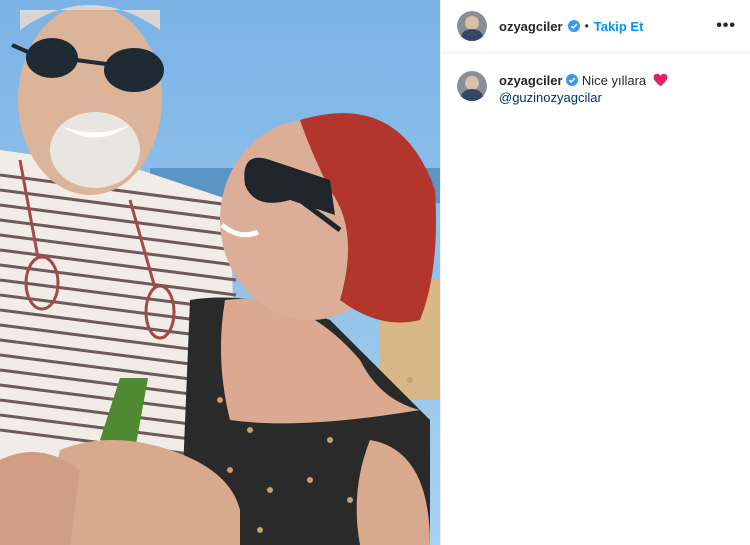 This screenshot has width=750, height=545. What do you see at coordinates (531, 26) in the screenshot?
I see `author-username: ozyagciler` at bounding box center [531, 26].